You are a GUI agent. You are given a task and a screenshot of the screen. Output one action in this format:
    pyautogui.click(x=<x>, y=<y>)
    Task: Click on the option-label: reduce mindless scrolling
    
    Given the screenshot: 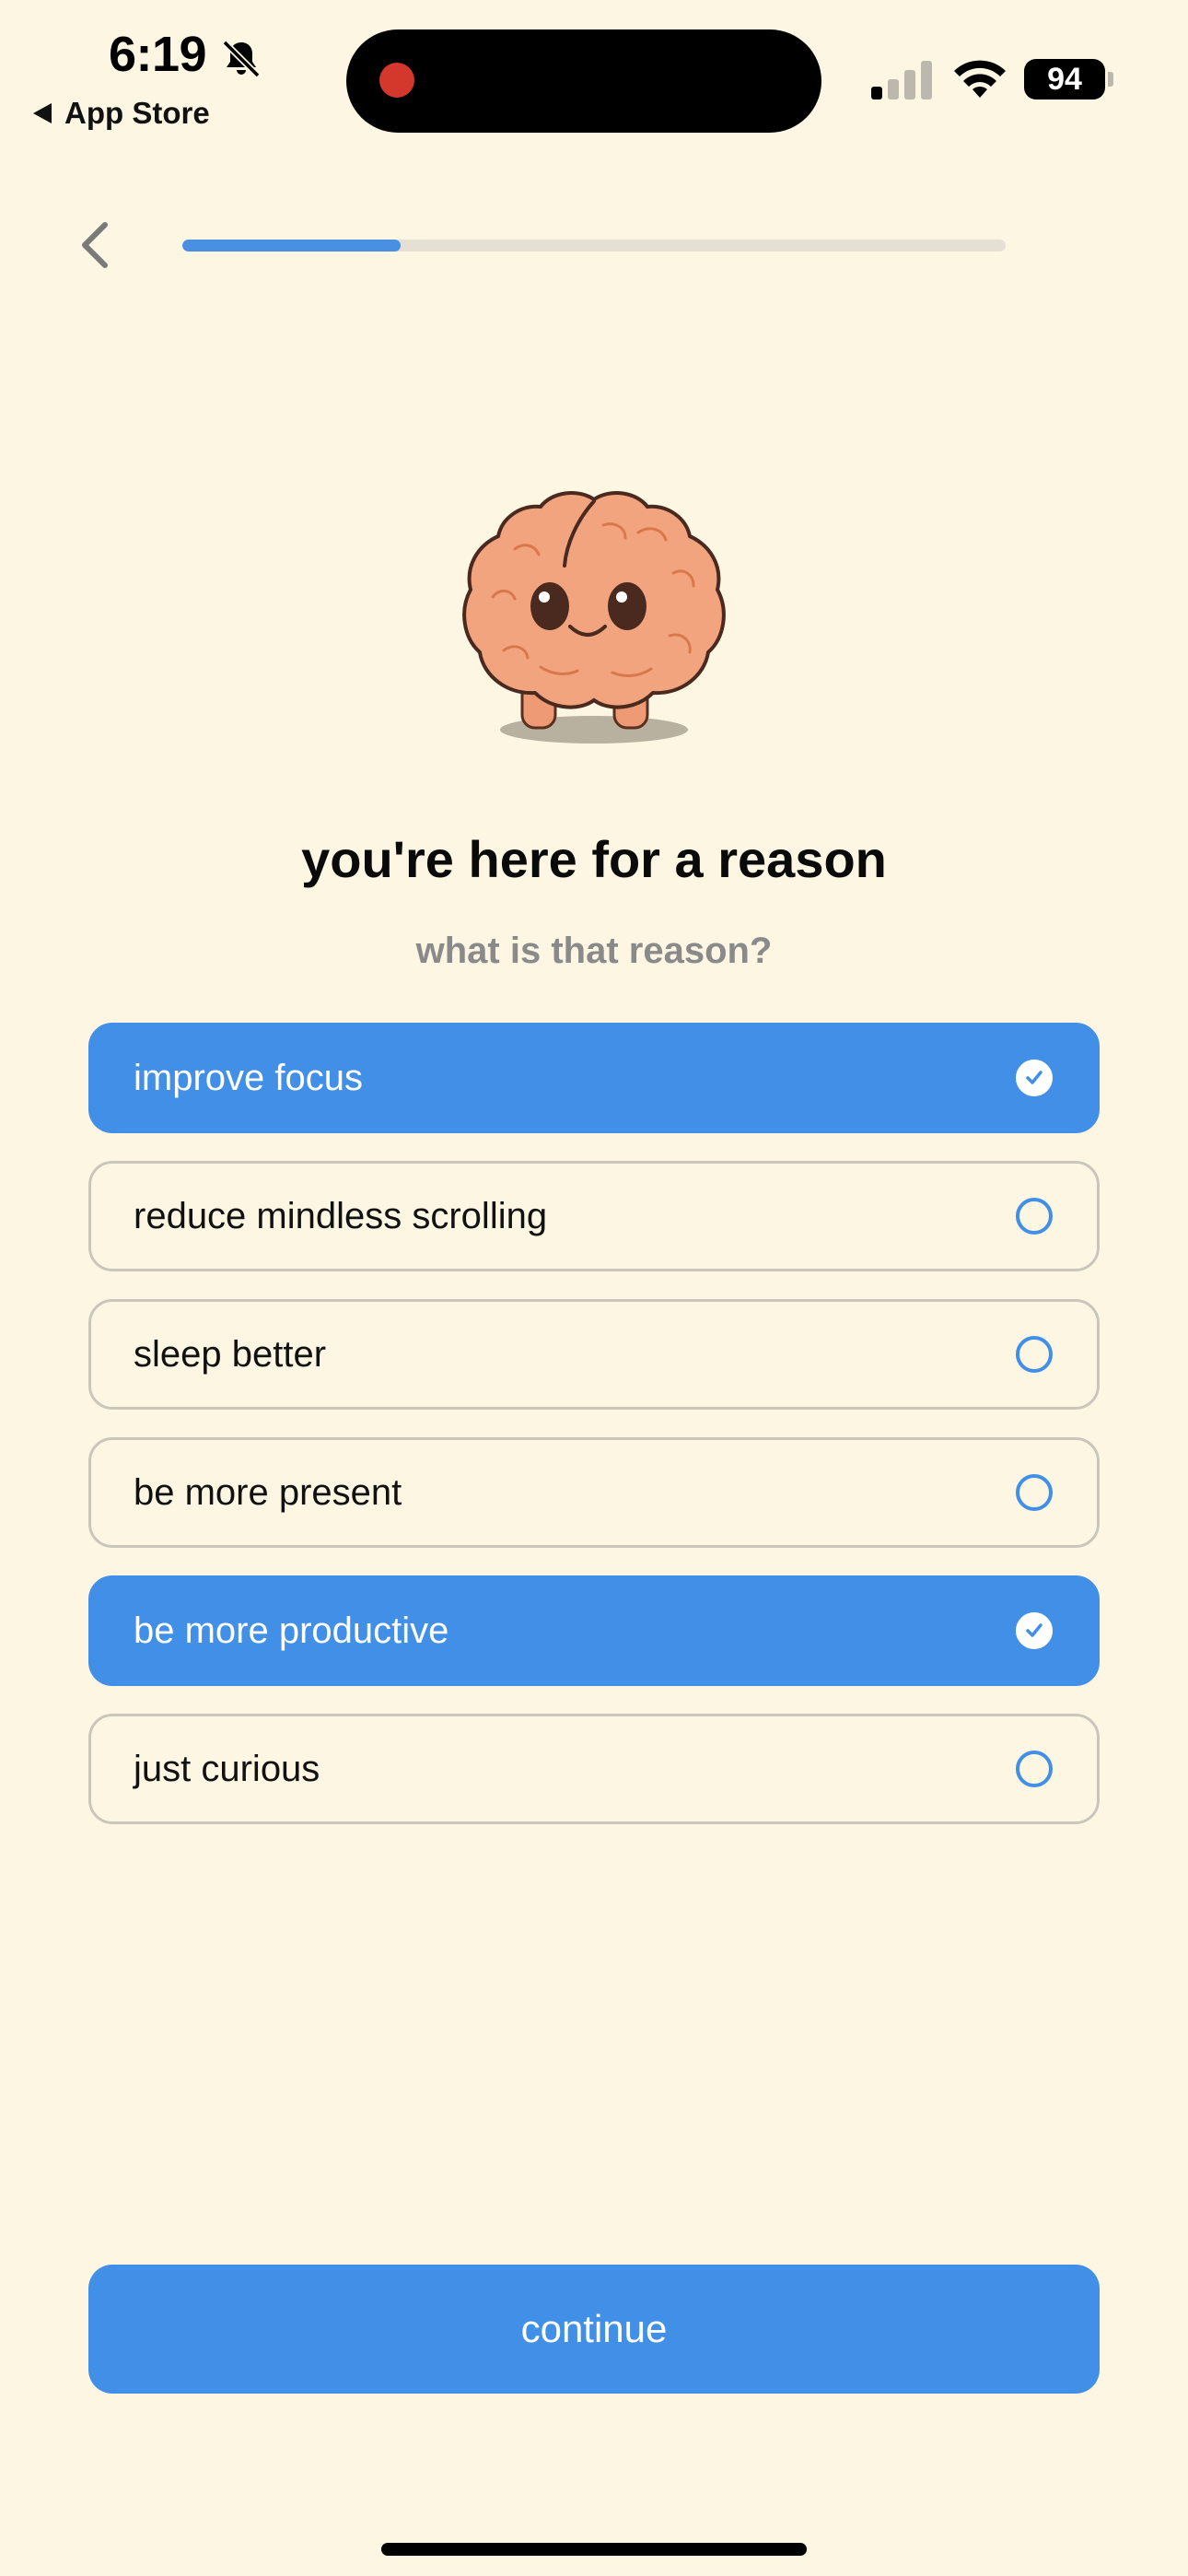 What is the action you would take?
    pyautogui.click(x=341, y=1215)
    